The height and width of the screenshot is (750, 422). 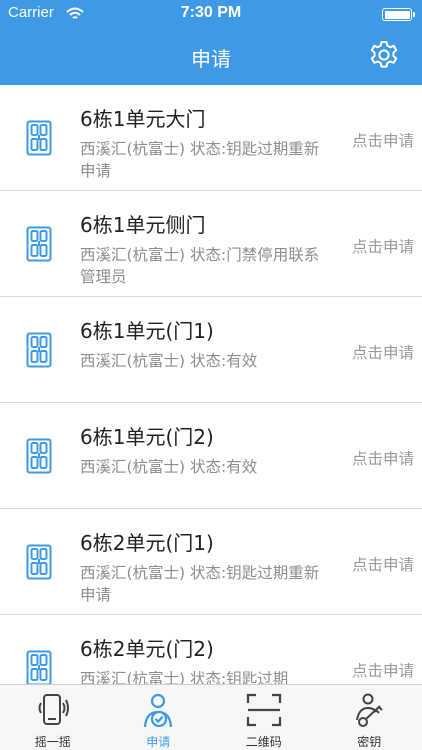 What do you see at coordinates (369, 710) in the screenshot?
I see `key-icon` at bounding box center [369, 710].